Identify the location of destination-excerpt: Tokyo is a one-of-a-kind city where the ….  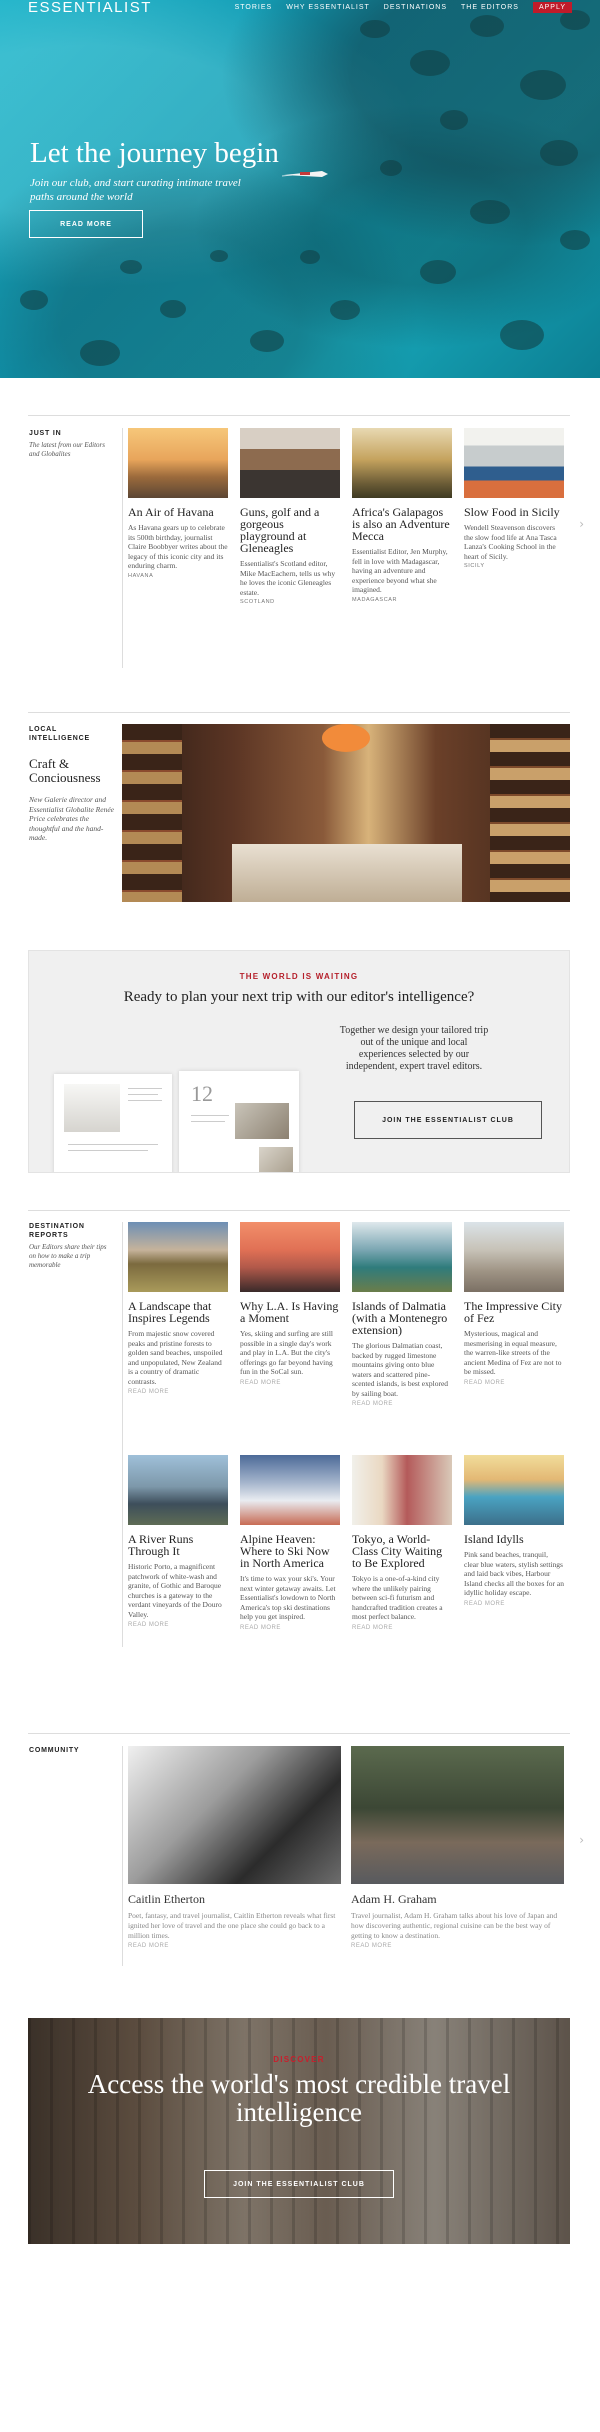
(397, 1597).